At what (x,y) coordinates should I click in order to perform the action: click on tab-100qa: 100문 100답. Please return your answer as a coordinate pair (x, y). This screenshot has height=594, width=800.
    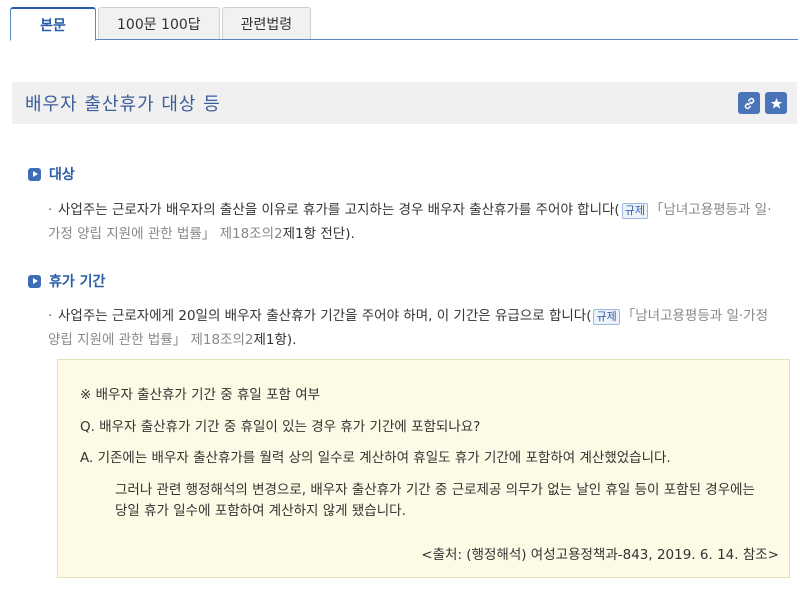
    Looking at the image, I should click on (159, 23).